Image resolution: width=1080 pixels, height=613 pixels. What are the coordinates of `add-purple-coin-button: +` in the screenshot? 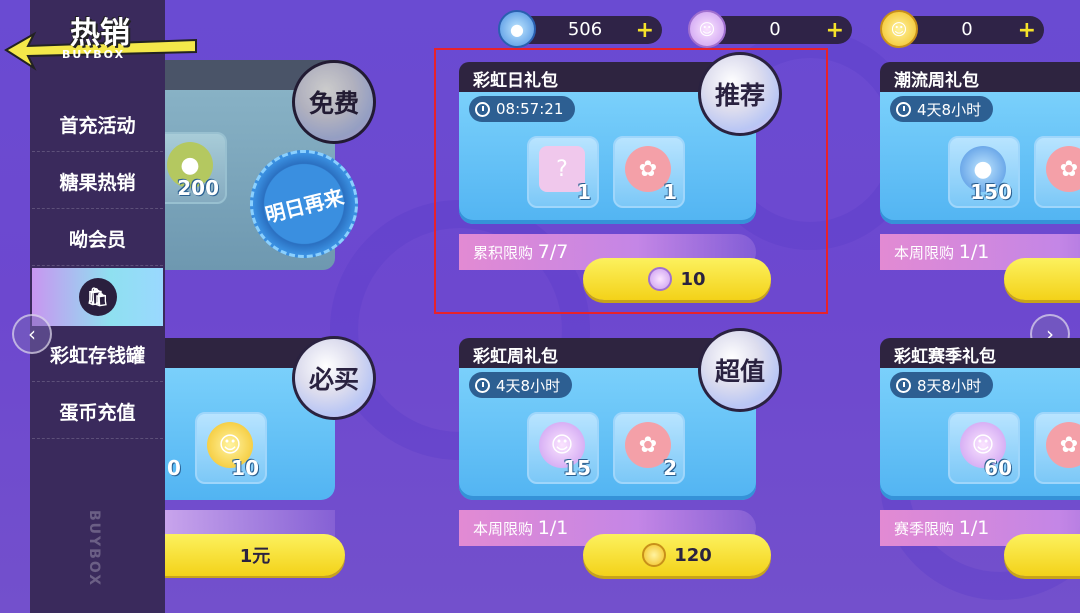 It's located at (835, 30).